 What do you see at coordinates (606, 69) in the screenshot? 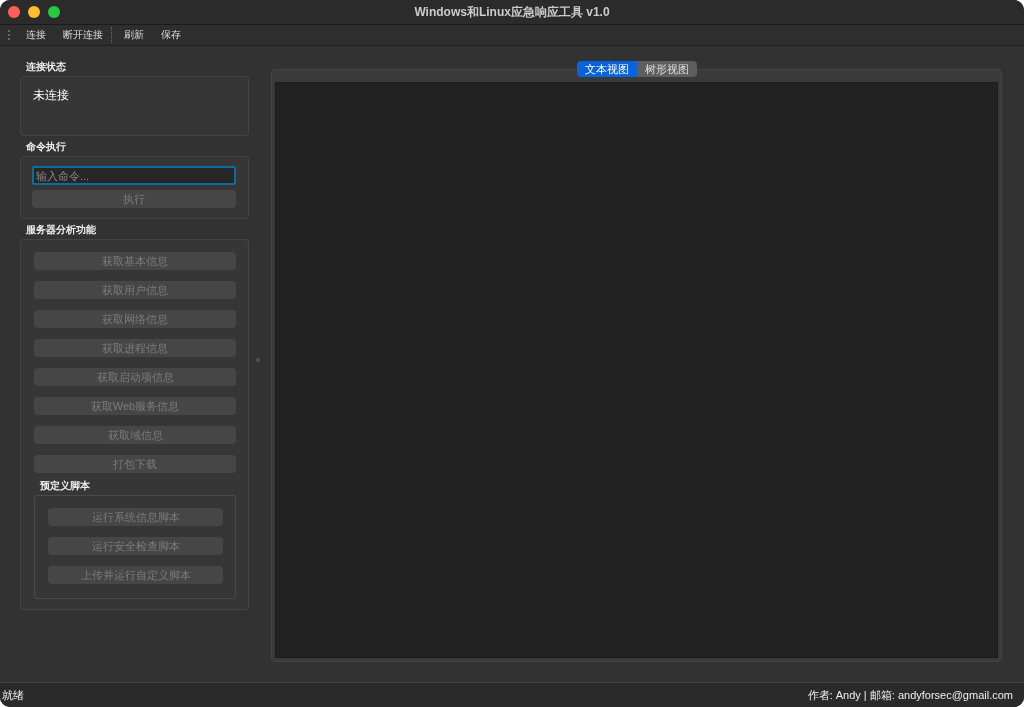
I see `view-tab: 文本视图` at bounding box center [606, 69].